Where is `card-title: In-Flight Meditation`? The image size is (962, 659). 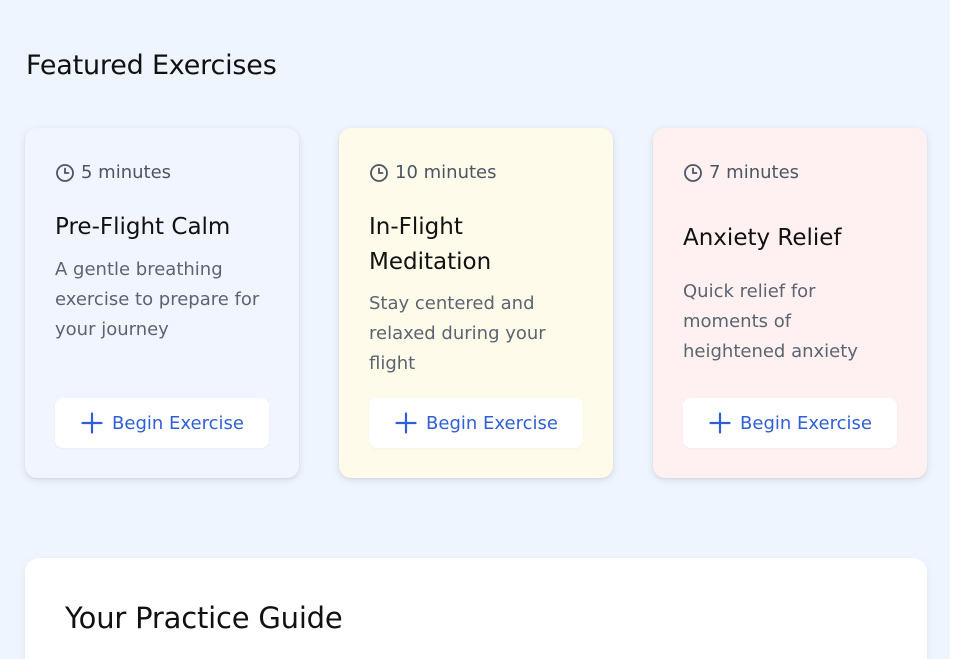
card-title: In-Flight Meditation is located at coordinates (430, 244).